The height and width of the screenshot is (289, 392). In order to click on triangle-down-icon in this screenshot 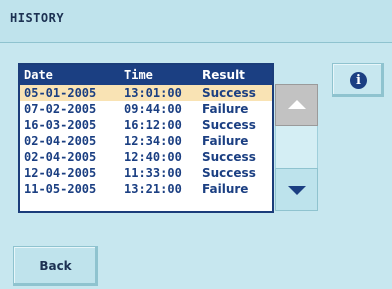, I will do `click(297, 190)`.